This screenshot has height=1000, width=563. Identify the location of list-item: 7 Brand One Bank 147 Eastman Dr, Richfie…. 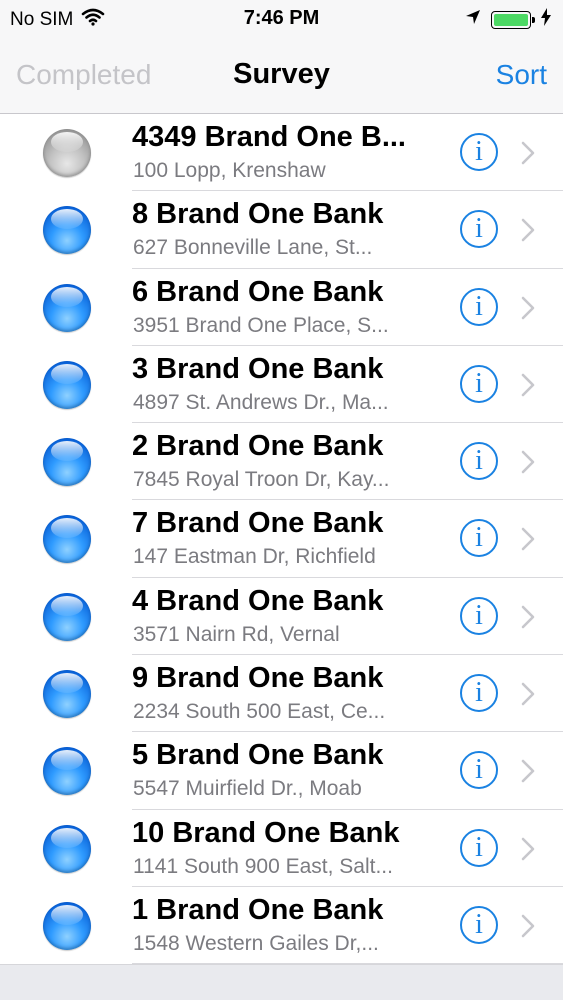
(281, 539).